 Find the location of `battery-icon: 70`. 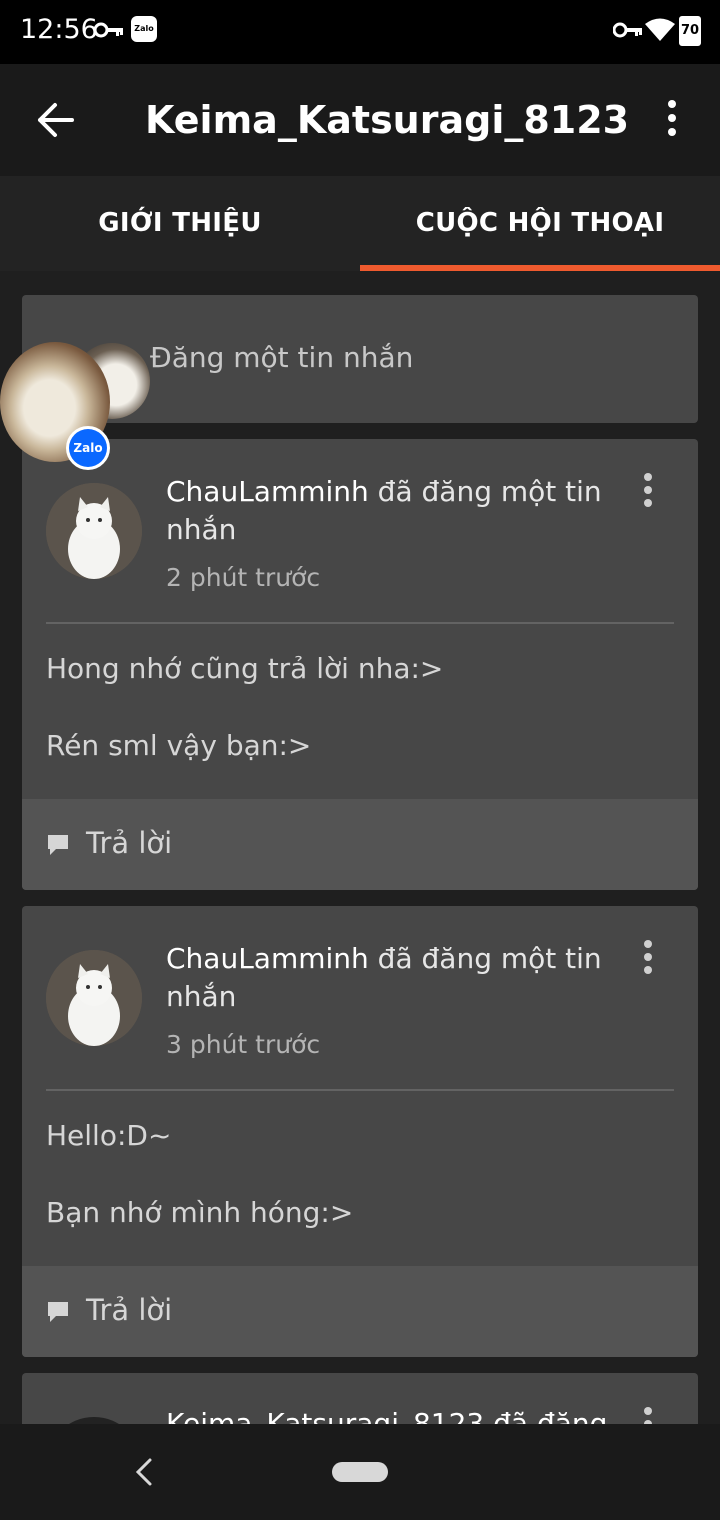

battery-icon: 70 is located at coordinates (690, 31).